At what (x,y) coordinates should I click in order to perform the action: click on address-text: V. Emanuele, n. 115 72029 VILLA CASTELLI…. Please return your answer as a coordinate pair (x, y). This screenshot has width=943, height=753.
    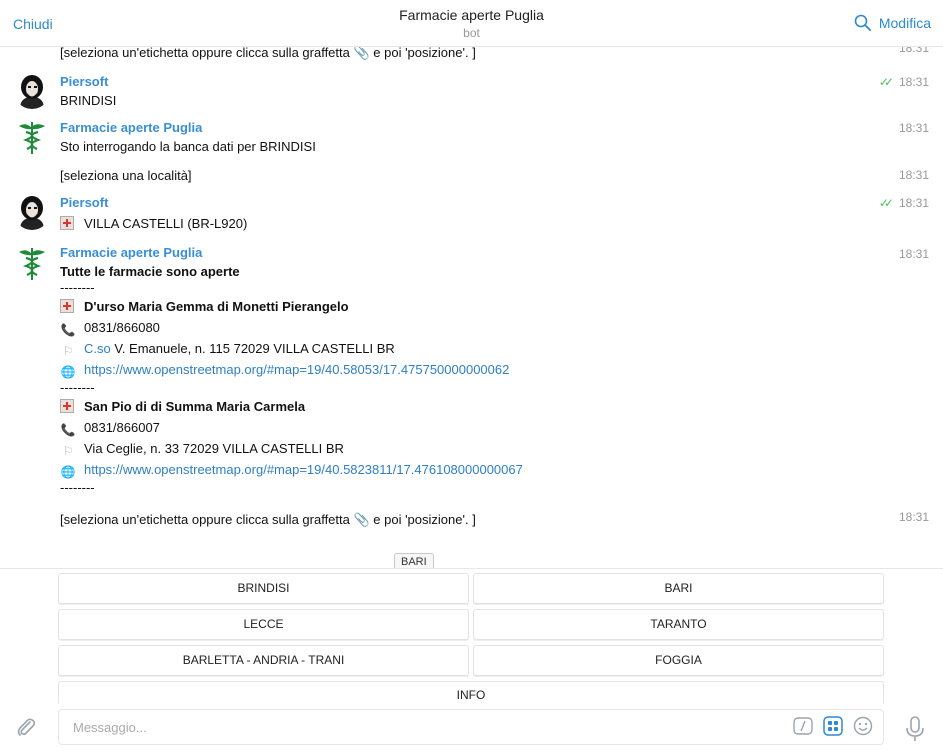
    Looking at the image, I should click on (252, 348).